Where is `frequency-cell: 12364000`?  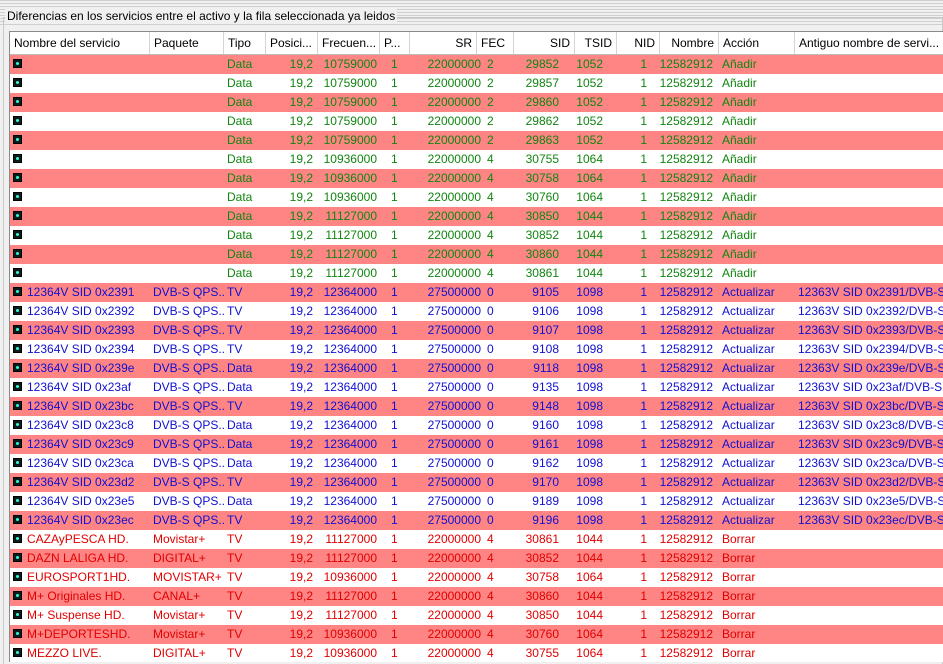 frequency-cell: 12364000 is located at coordinates (350, 520).